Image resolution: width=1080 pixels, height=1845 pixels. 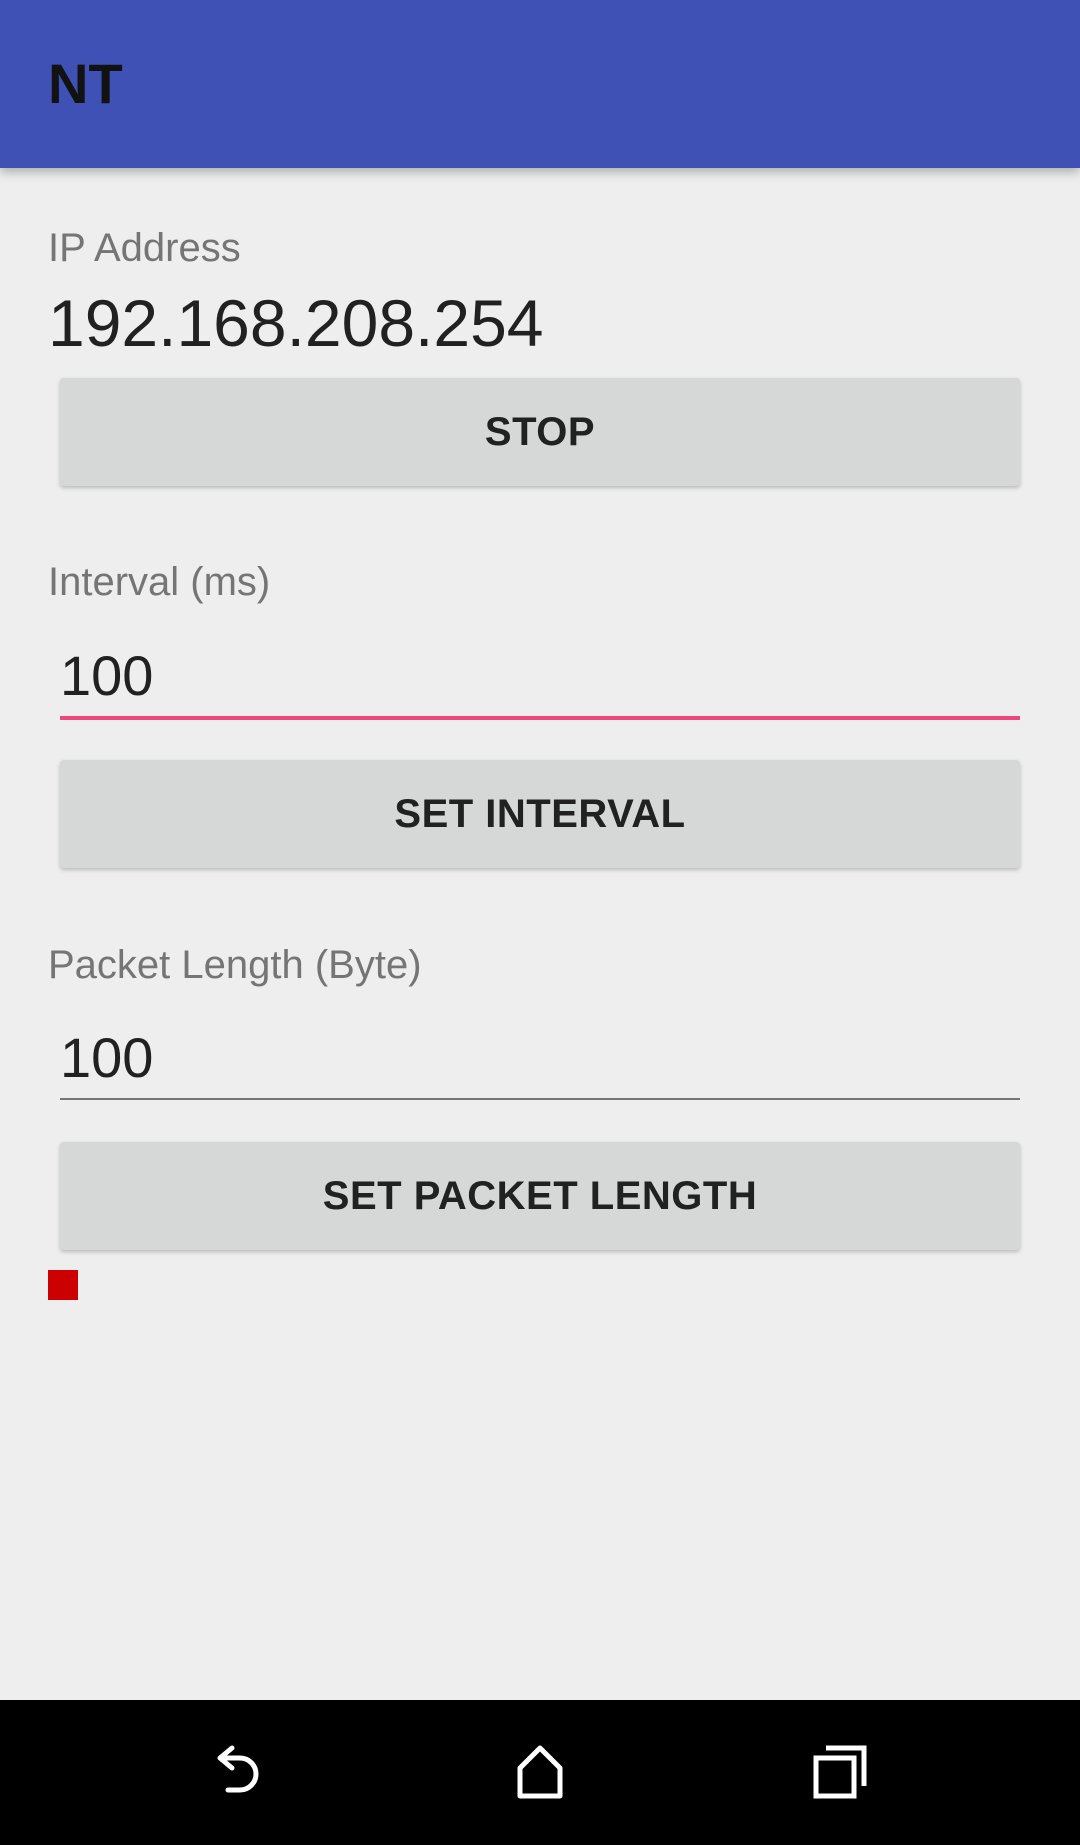 I want to click on home-icon, so click(x=540, y=1772).